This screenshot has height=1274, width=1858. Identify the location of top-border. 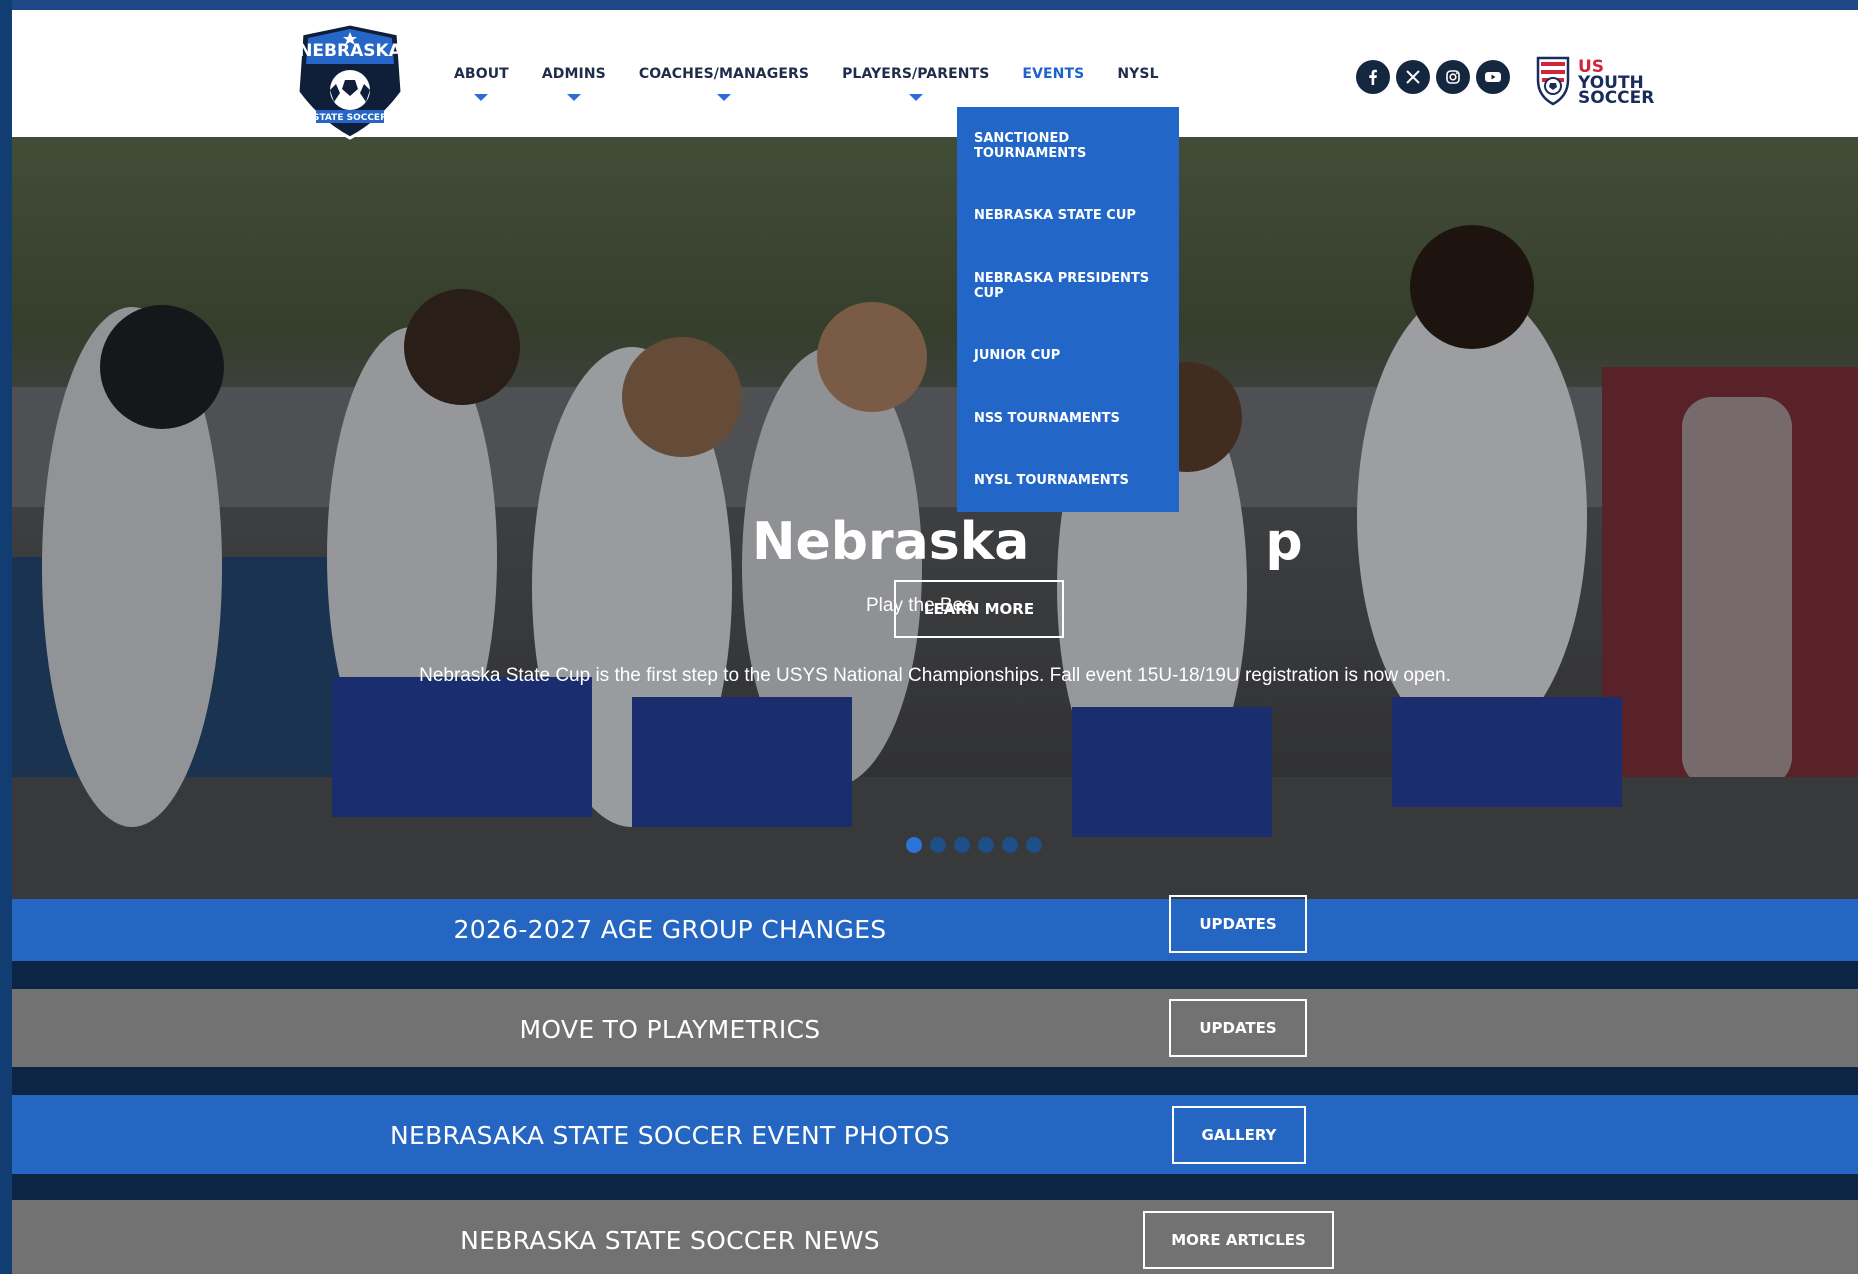
(929, 5).